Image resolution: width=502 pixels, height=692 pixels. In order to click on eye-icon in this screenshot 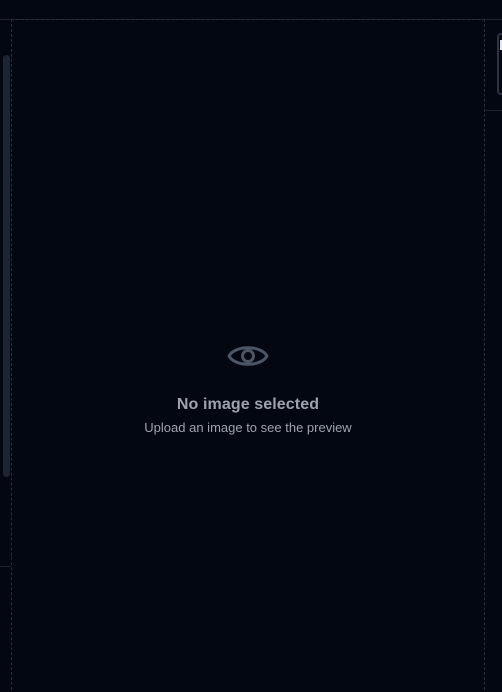, I will do `click(248, 356)`.